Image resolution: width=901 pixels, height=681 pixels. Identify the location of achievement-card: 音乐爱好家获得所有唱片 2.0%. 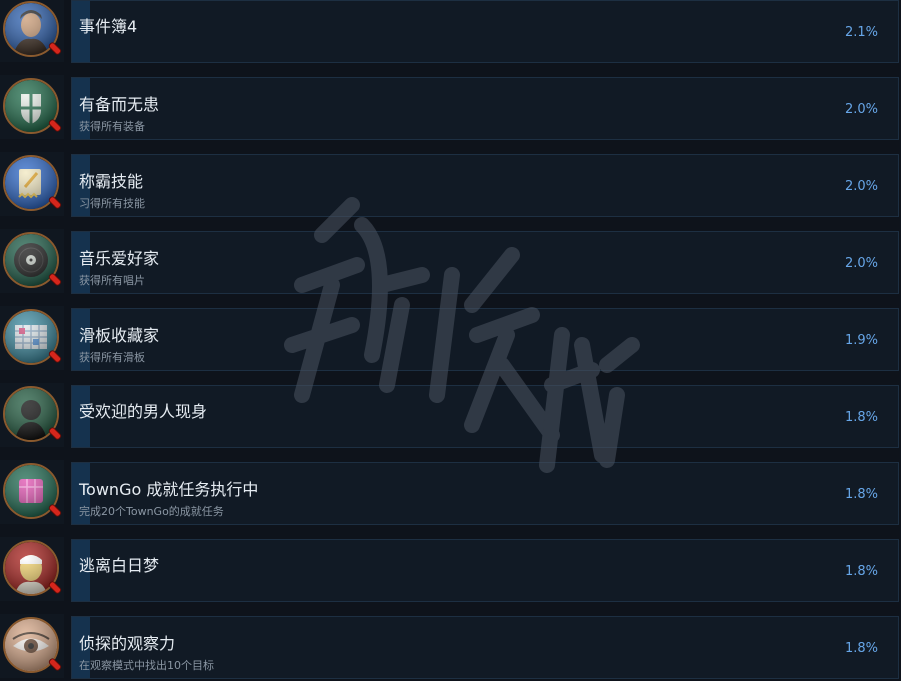
(485, 262).